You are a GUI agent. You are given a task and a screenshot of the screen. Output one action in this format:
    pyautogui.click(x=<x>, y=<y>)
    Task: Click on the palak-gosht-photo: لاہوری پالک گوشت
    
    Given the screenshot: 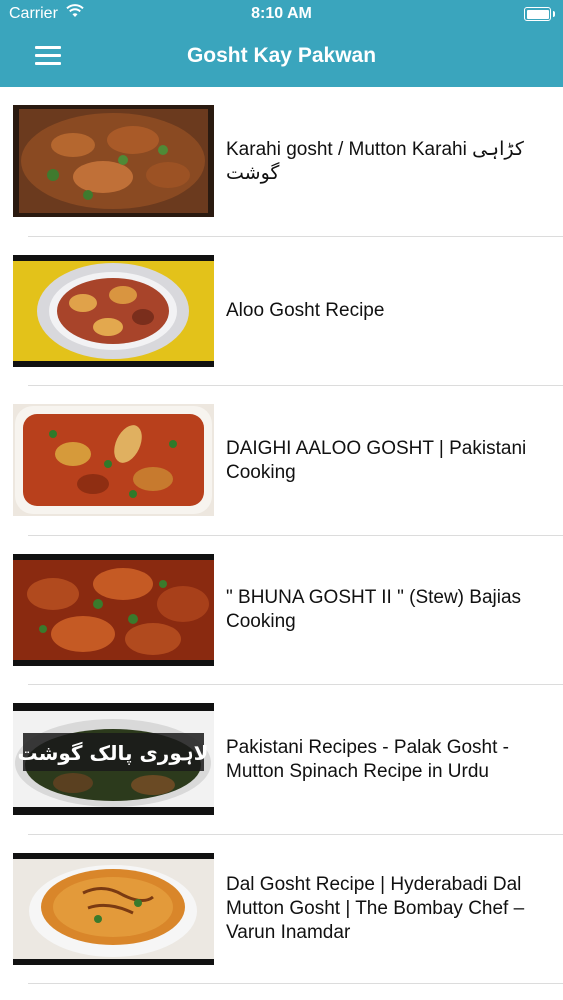 What is the action you would take?
    pyautogui.click(x=113, y=759)
    